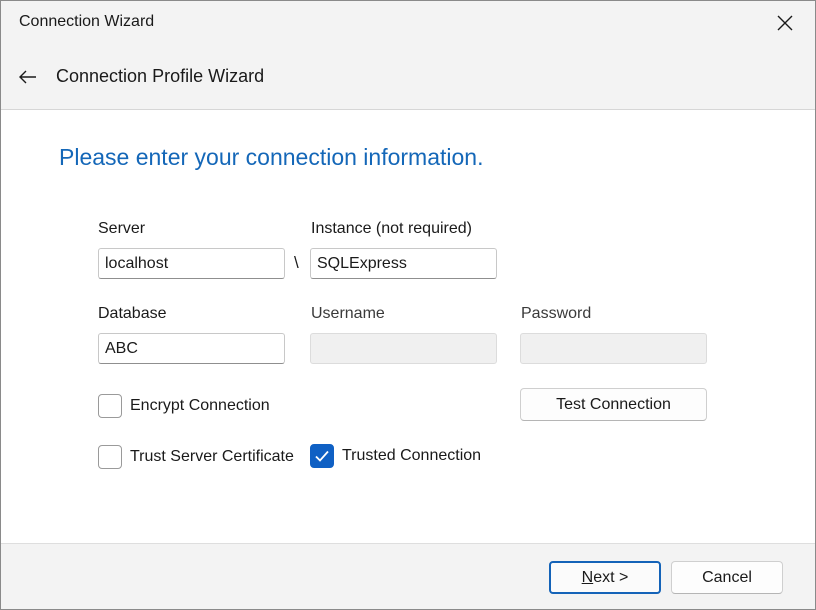 The width and height of the screenshot is (816, 610). I want to click on cancel-button: Cancel, so click(727, 577).